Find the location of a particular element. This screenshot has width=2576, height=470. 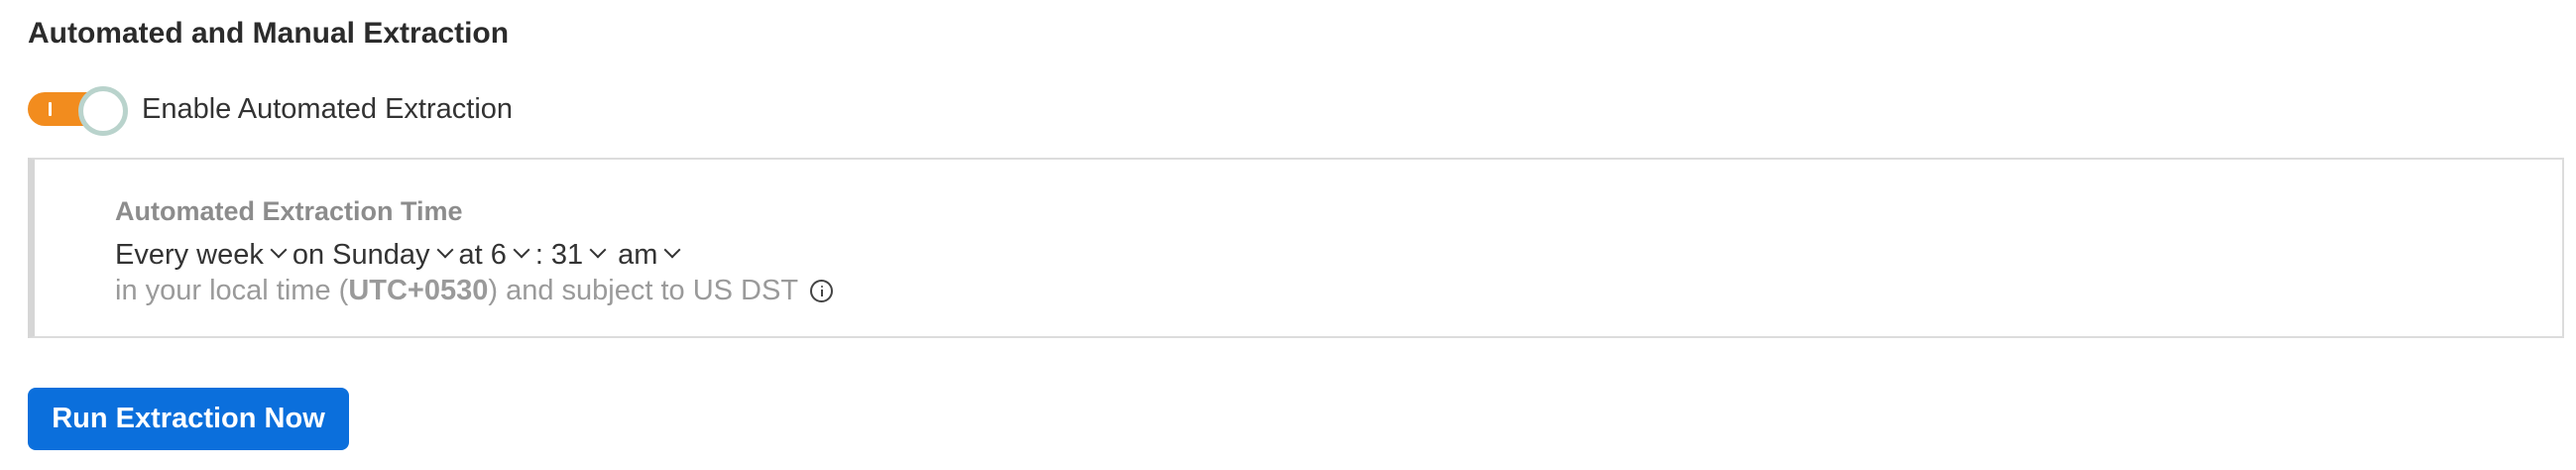

extraction-time-title: Automated Extraction Time is located at coordinates (289, 211).